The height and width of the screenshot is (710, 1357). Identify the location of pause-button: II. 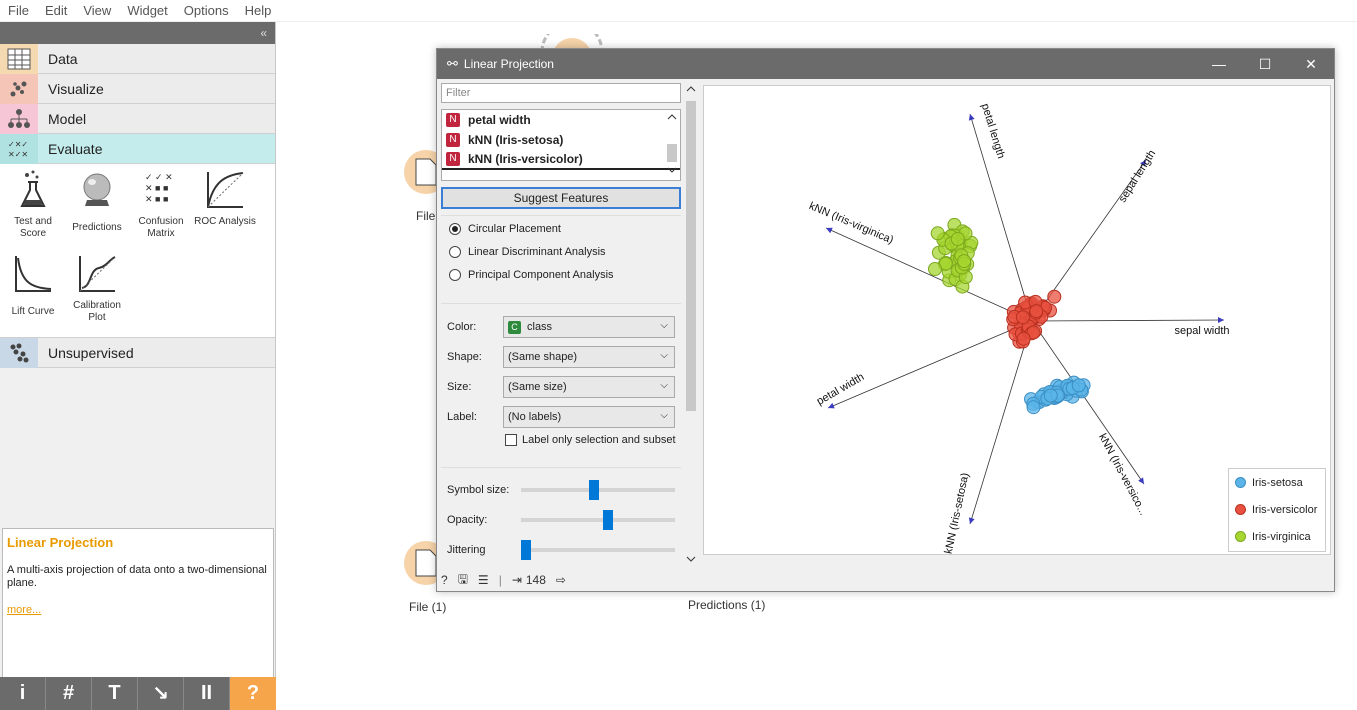
(207, 693).